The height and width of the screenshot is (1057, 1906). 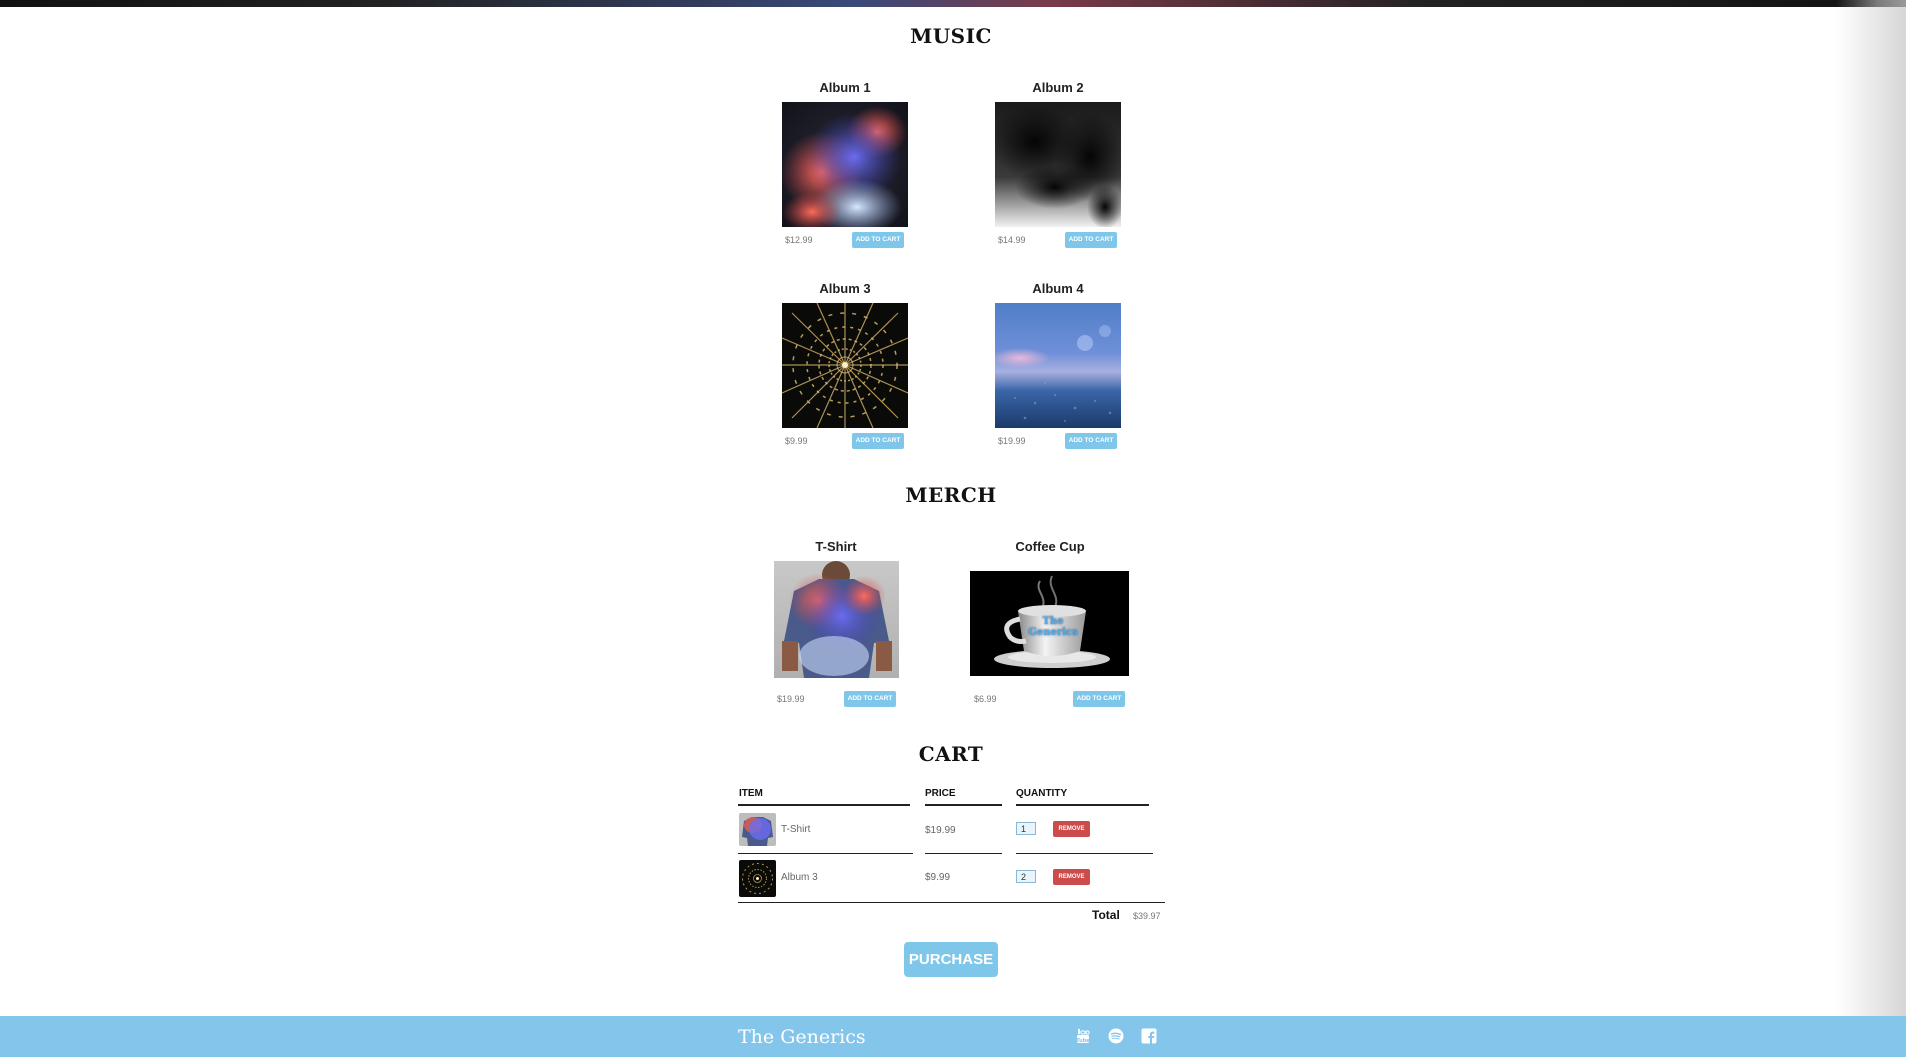 I want to click on music-section-title: MUSIC, so click(x=951, y=36).